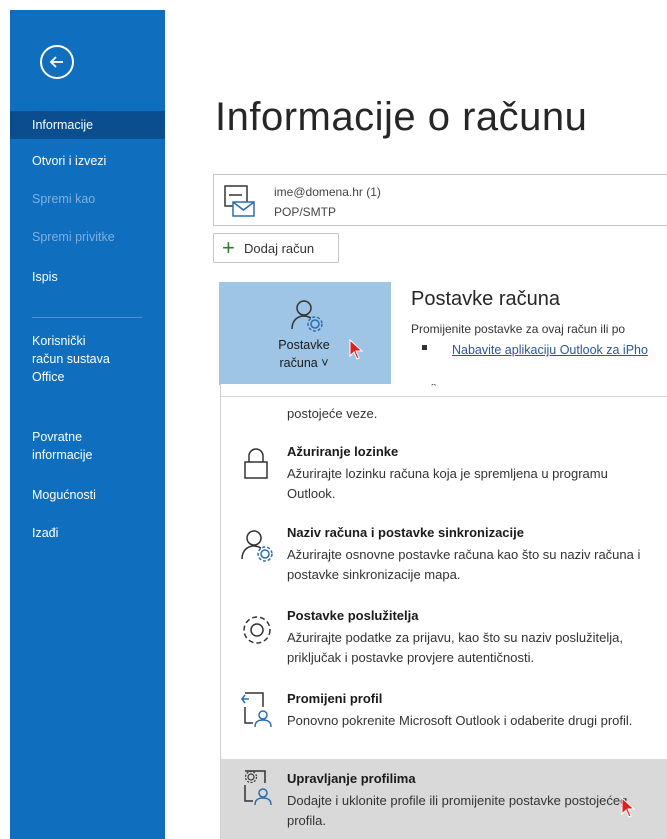 This screenshot has height=839, width=667. I want to click on menu-item-title: Upravljanje profilima, so click(351, 778).